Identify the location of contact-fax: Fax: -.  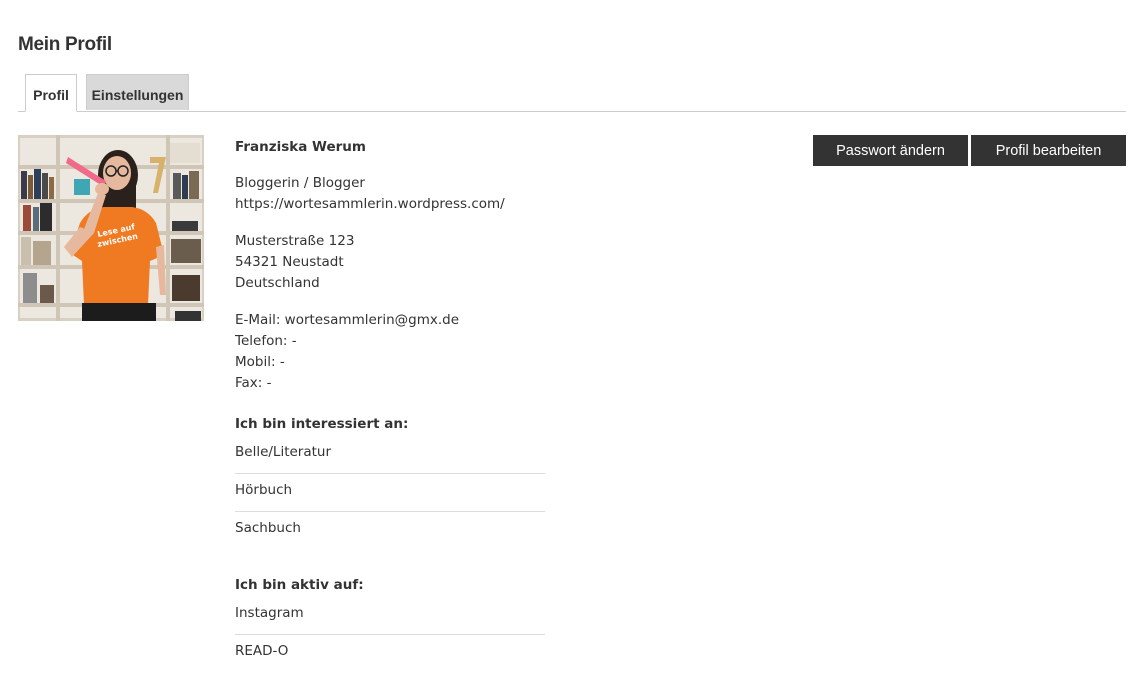
(253, 383).